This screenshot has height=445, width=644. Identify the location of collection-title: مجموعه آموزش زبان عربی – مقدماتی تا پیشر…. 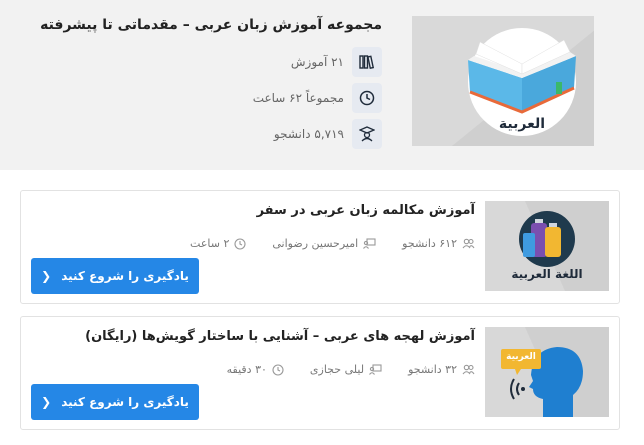
(211, 25).